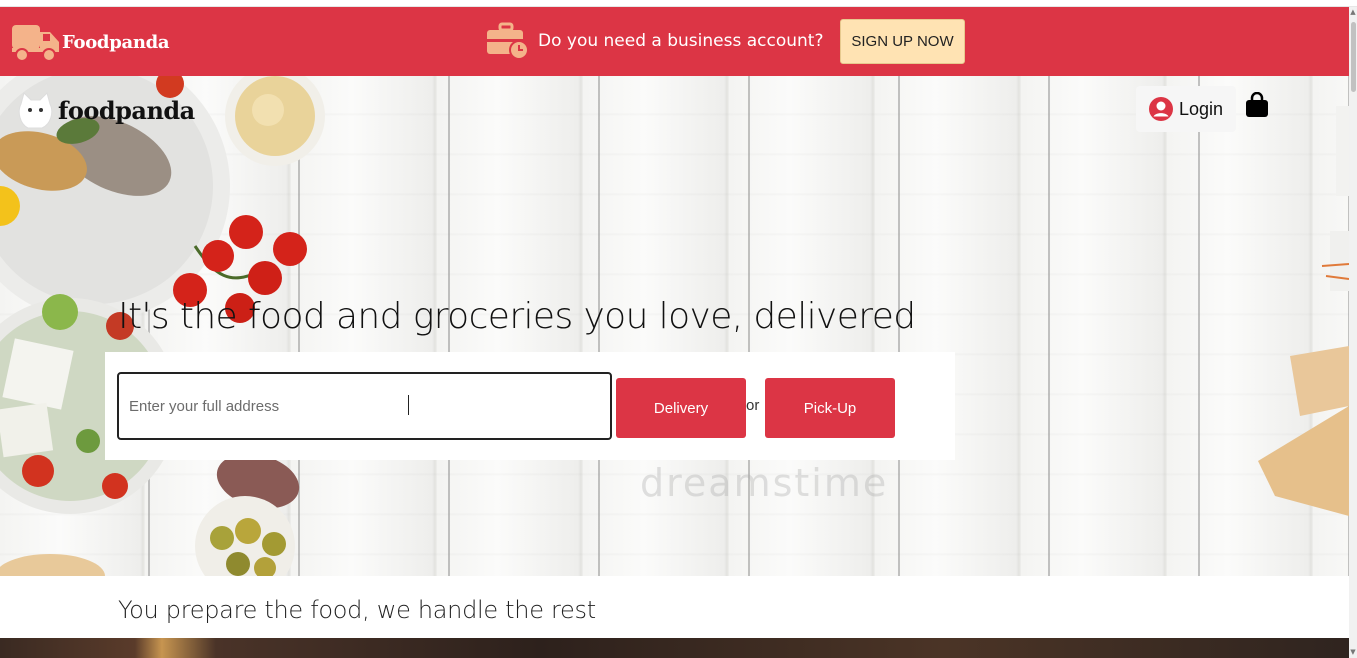 The width and height of the screenshot is (1357, 658). I want to click on login-button: Login, so click(1186, 109).